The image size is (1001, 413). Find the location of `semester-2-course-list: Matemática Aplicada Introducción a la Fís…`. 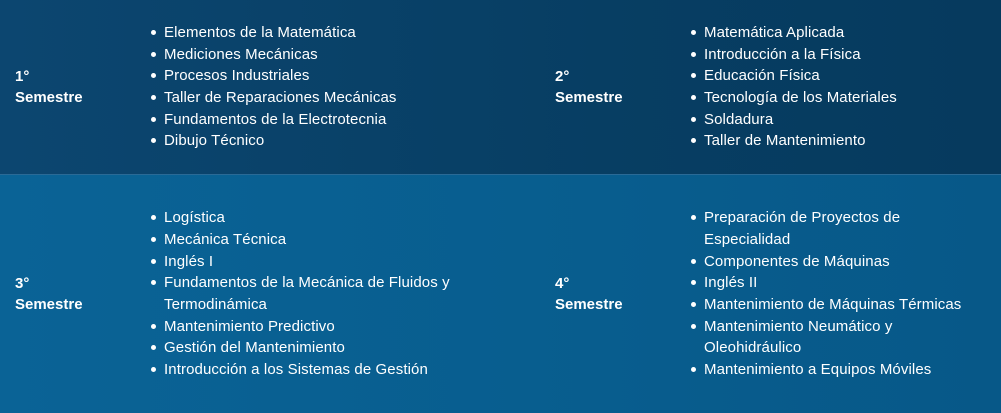

semester-2-course-list: Matemática Aplicada Introducción a la Fís… is located at coordinates (835, 87).